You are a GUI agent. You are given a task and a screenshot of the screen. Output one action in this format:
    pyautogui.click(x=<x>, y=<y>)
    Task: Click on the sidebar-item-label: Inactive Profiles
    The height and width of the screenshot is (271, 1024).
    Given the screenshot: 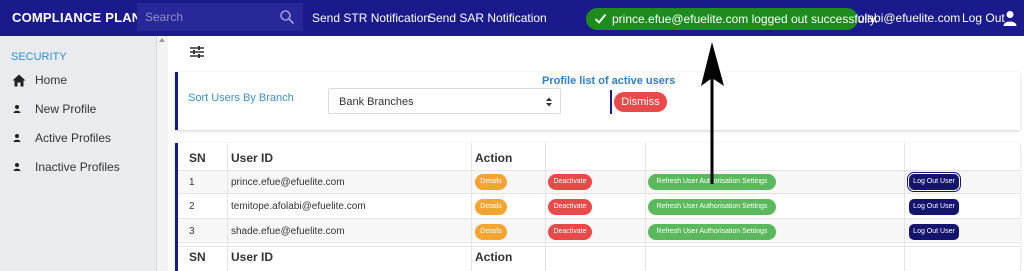 What is the action you would take?
    pyautogui.click(x=77, y=167)
    